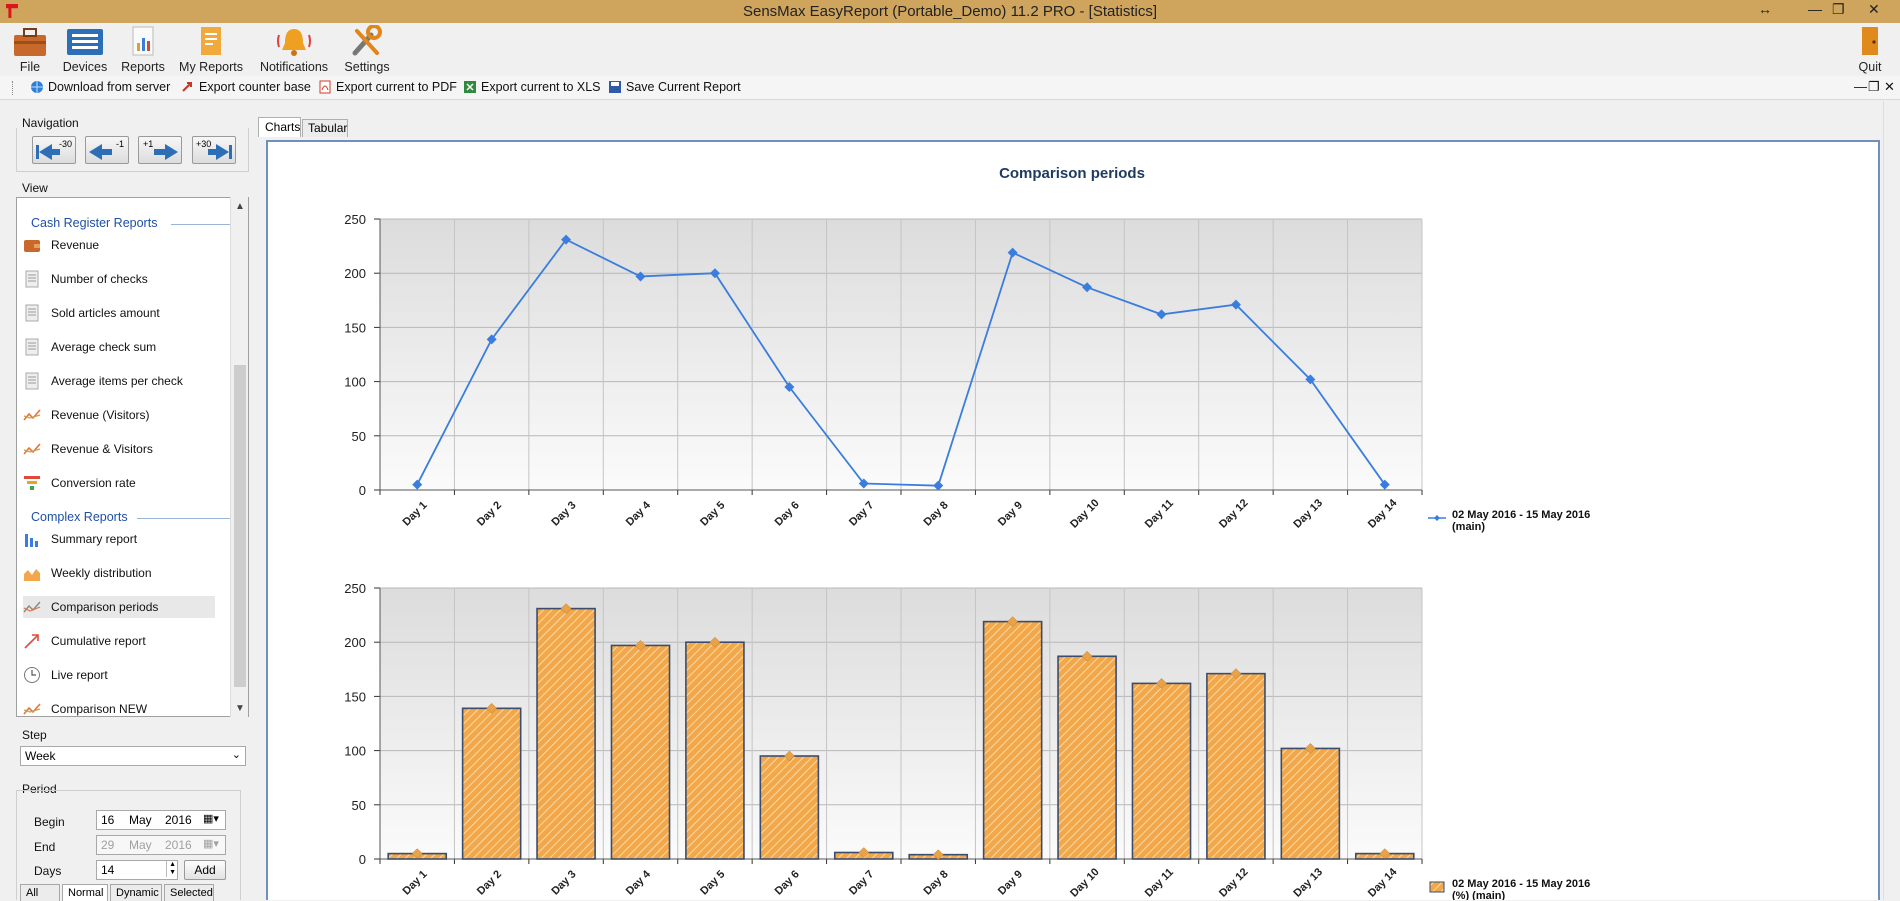 This screenshot has height=901, width=1900. Describe the element at coordinates (355, 219) in the screenshot. I see `y-tick-label: 250` at that location.